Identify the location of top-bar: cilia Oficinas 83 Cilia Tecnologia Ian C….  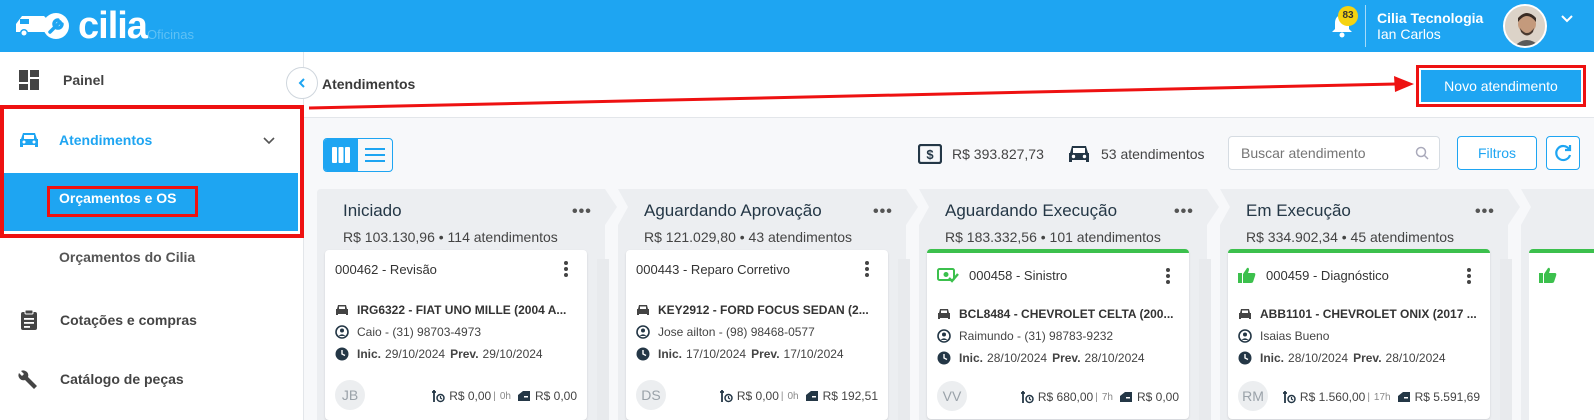
(797, 26).